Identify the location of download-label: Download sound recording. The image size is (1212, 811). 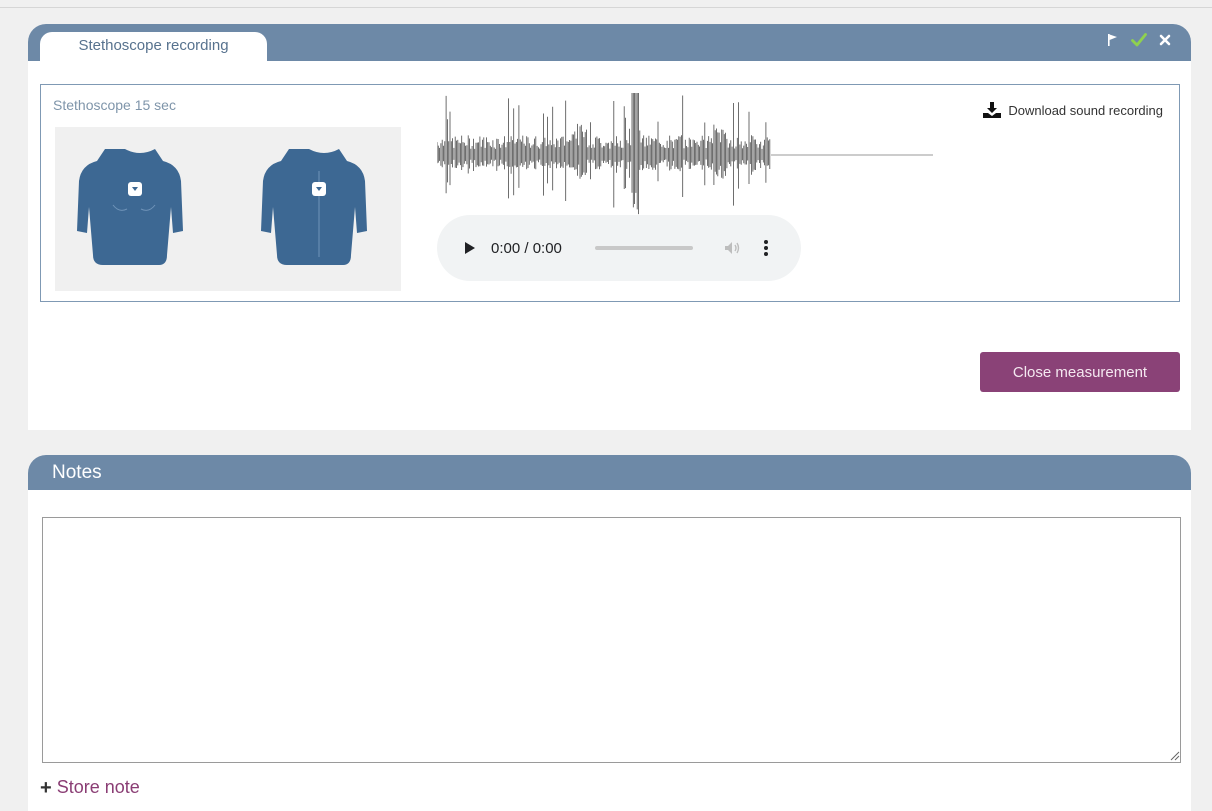
(1085, 110).